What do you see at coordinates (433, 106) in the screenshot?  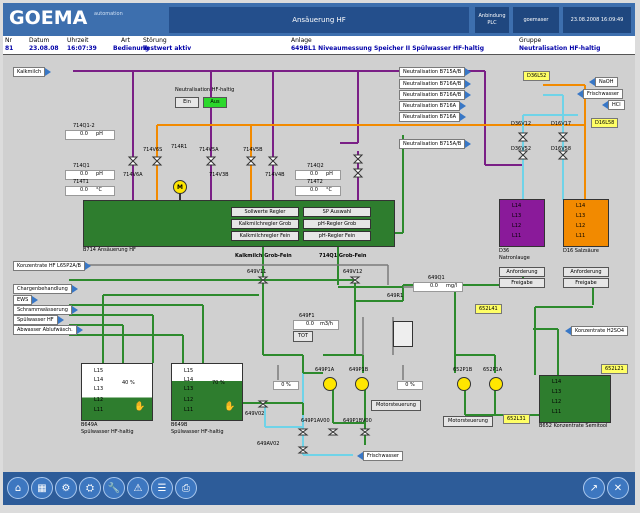 I see `neutr-tag-d: Neutralisation B716A` at bounding box center [433, 106].